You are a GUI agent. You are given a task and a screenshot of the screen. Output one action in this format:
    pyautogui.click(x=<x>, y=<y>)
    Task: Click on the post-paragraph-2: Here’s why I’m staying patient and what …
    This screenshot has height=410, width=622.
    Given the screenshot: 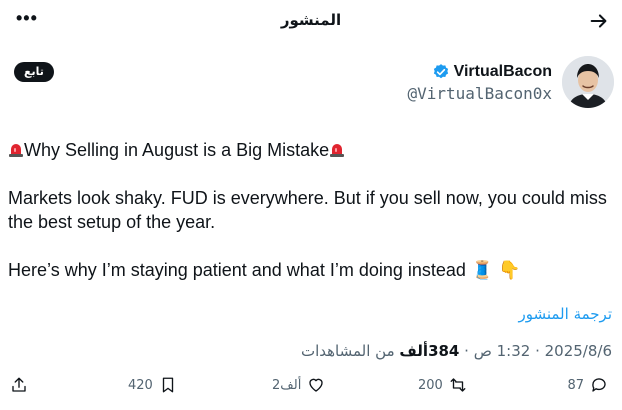 What is the action you would take?
    pyautogui.click(x=308, y=270)
    